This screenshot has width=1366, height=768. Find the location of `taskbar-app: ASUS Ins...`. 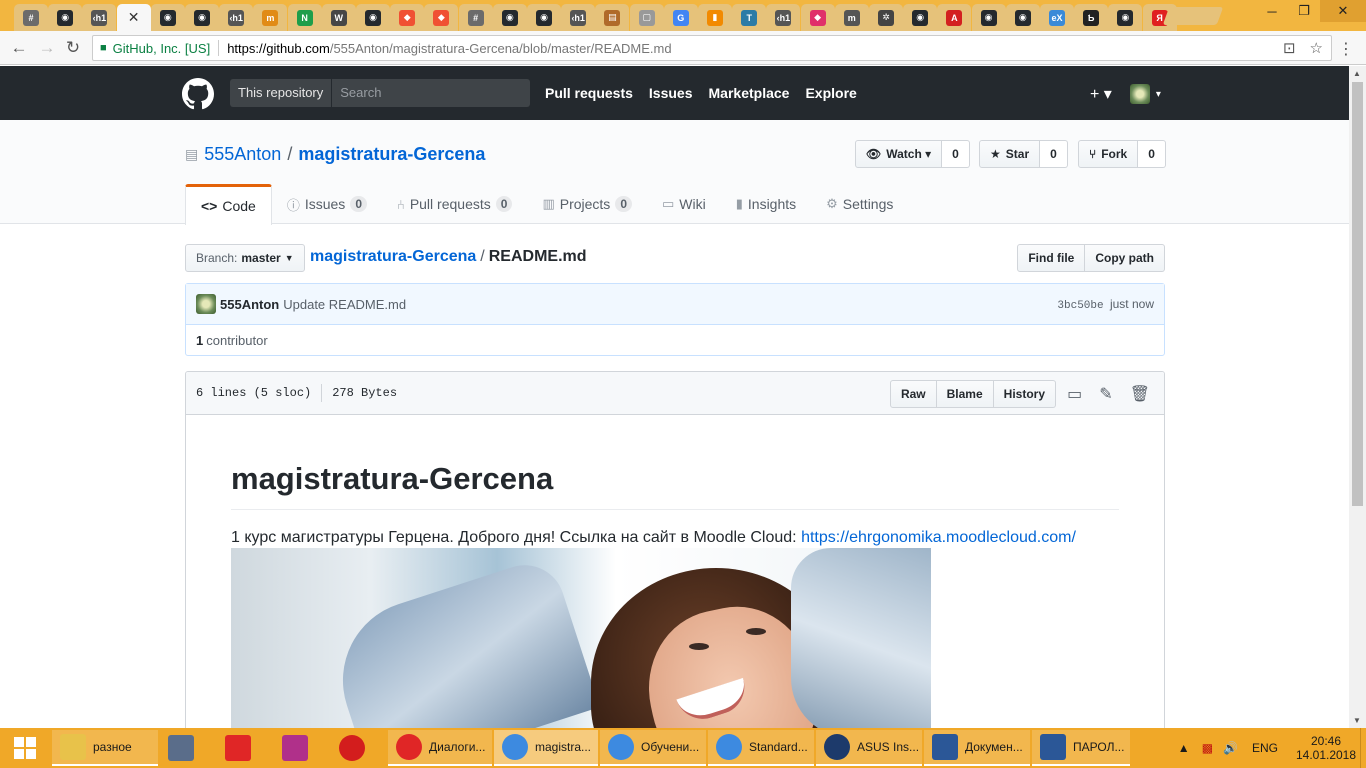

taskbar-app: ASUS Ins... is located at coordinates (869, 748).